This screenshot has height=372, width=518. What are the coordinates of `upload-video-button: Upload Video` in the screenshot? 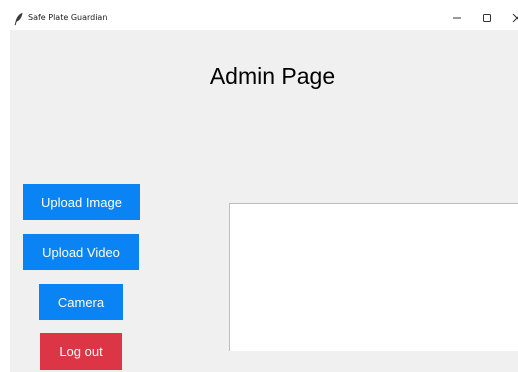 It's located at (81, 252).